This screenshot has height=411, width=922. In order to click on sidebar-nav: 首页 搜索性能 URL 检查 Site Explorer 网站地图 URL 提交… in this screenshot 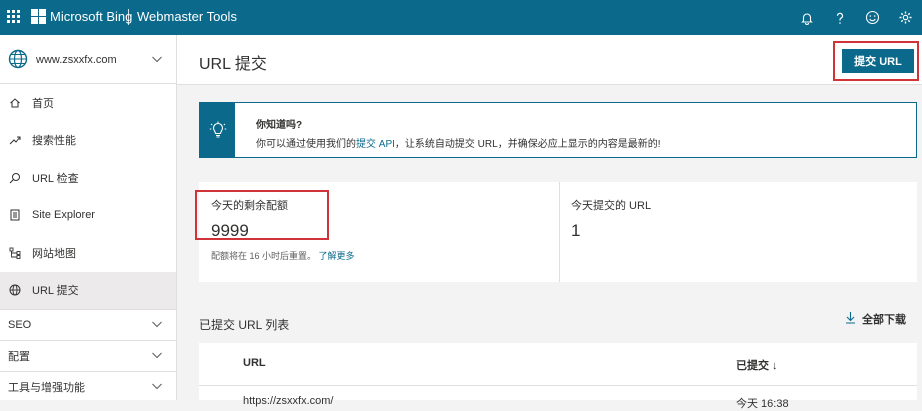, I will do `click(88, 243)`.